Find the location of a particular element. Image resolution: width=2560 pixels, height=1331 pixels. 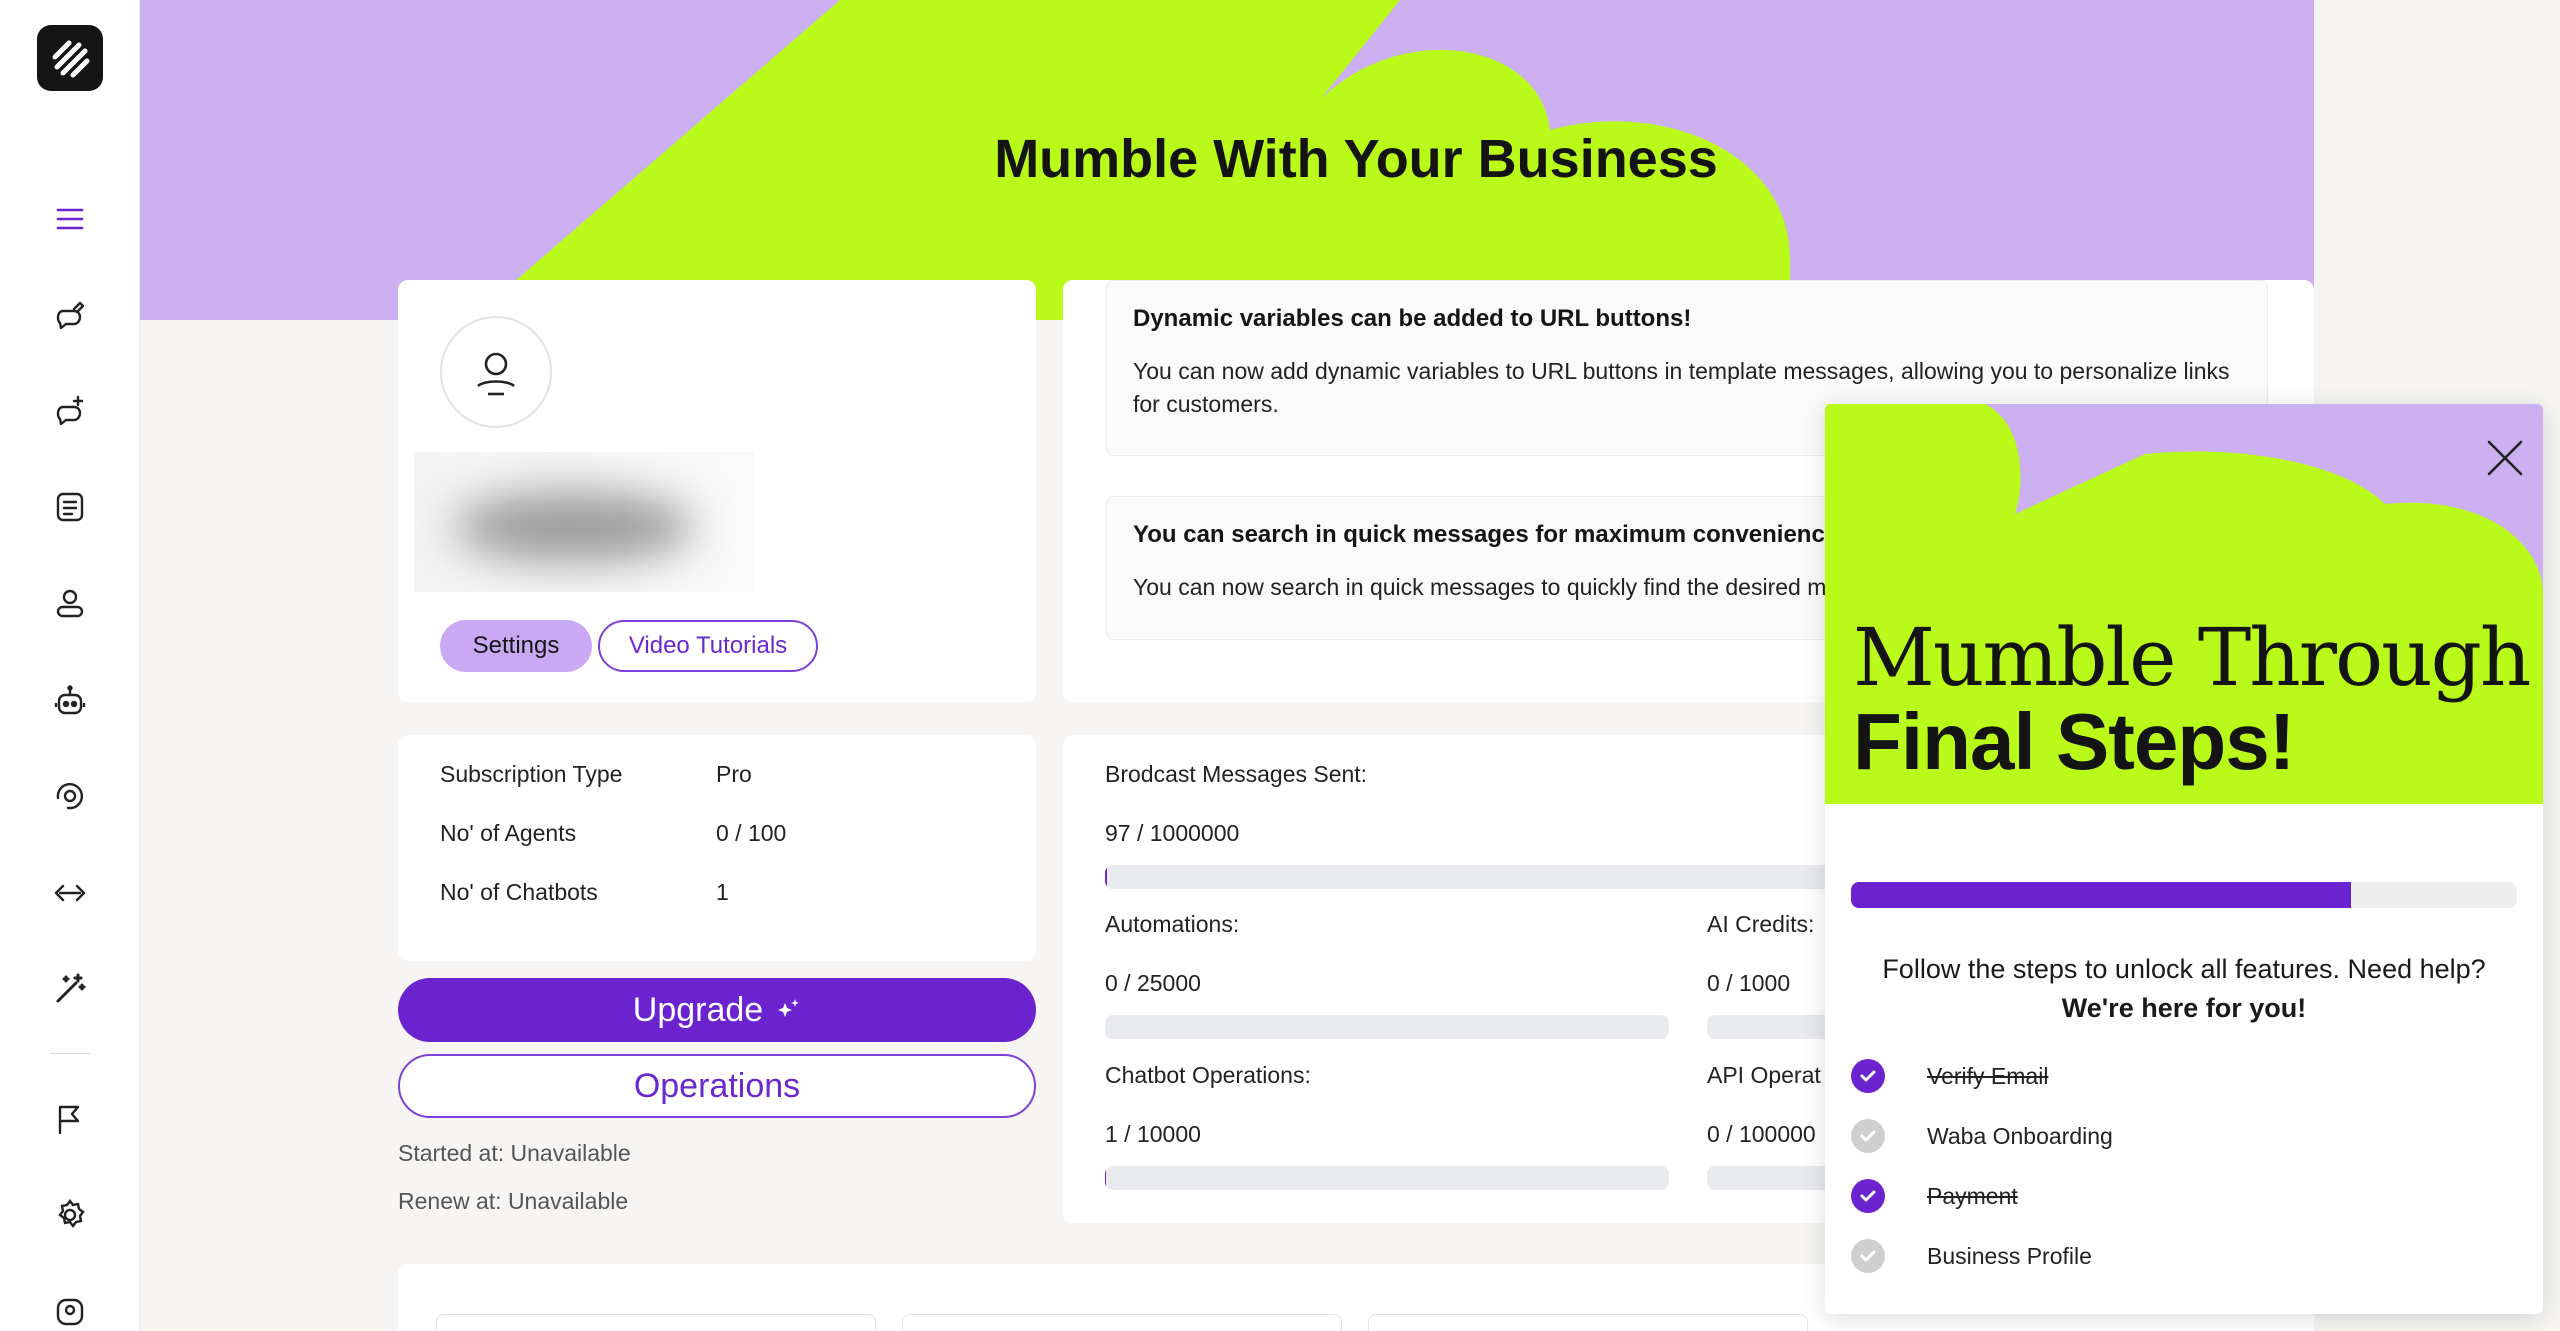

agents-label: No' of Agents is located at coordinates (508, 833).